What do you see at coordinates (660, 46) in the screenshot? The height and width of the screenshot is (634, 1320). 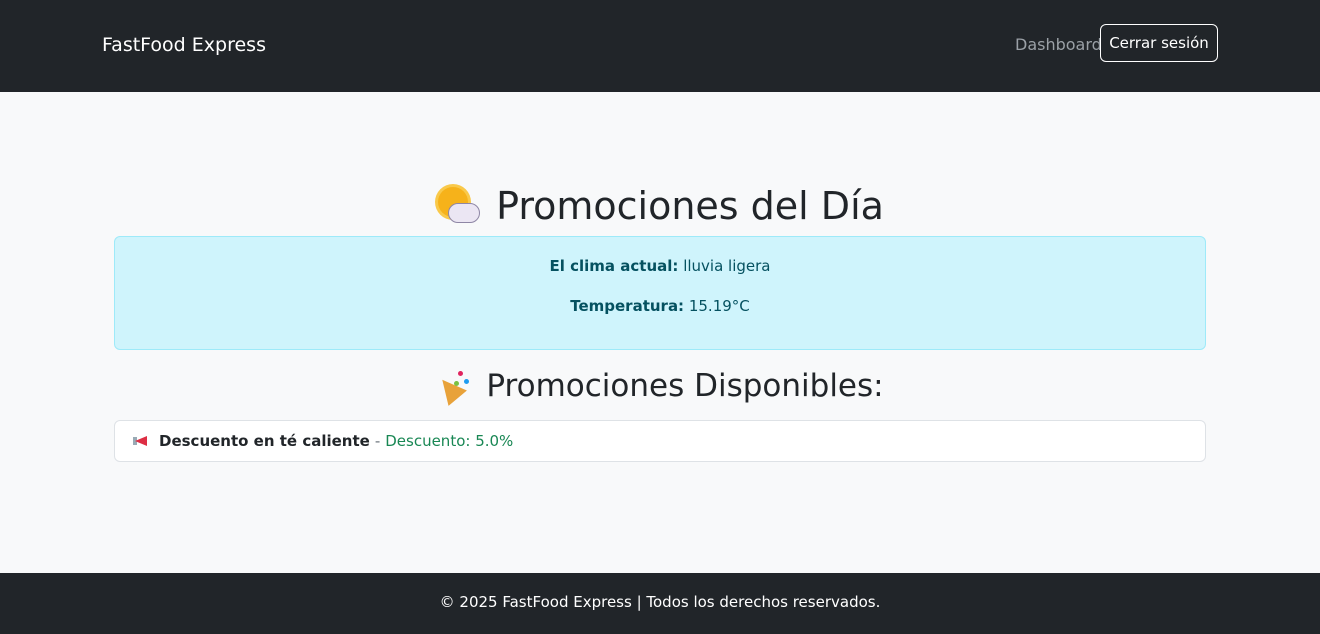 I see `navbar: FastFood Express Dashboard Cerrar sesión` at bounding box center [660, 46].